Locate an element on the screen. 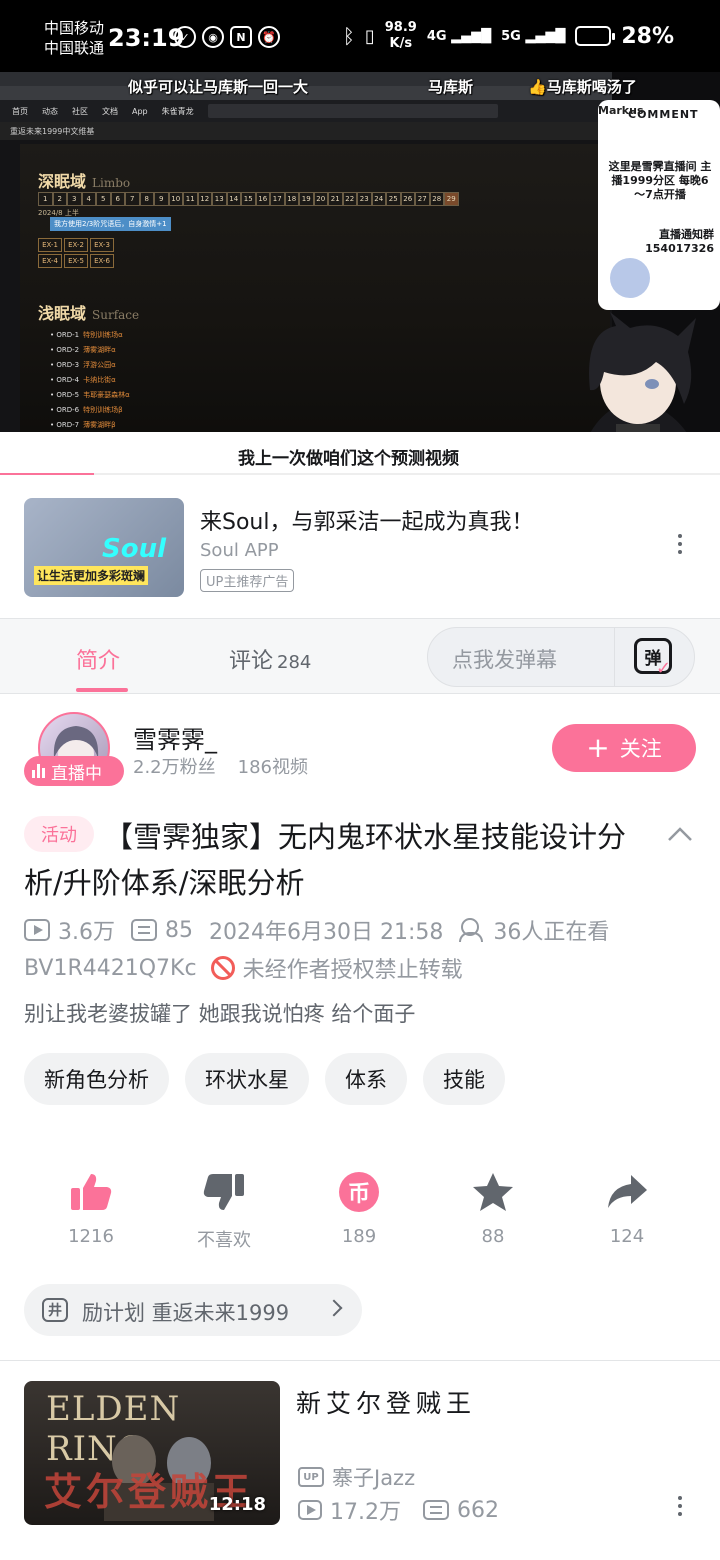 The width and height of the screenshot is (720, 1560). signal-4g-icon: 4G ▂▄▆█ is located at coordinates (459, 36).